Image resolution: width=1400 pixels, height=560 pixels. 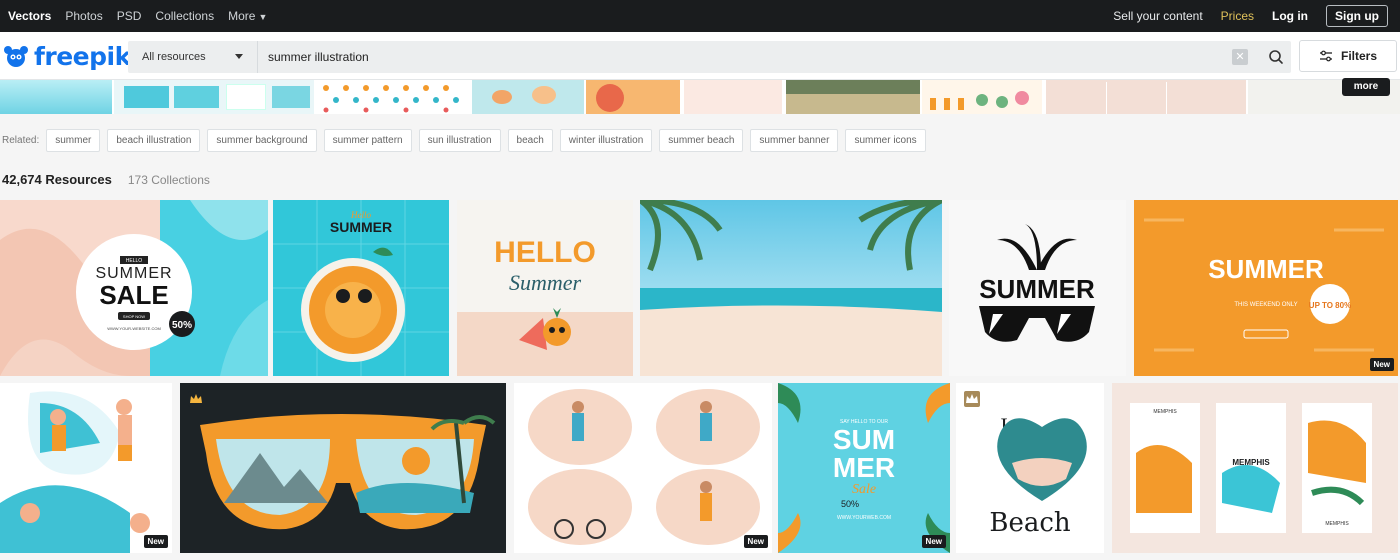 I want to click on collection-thumbnail-strip, so click(x=700, y=97).